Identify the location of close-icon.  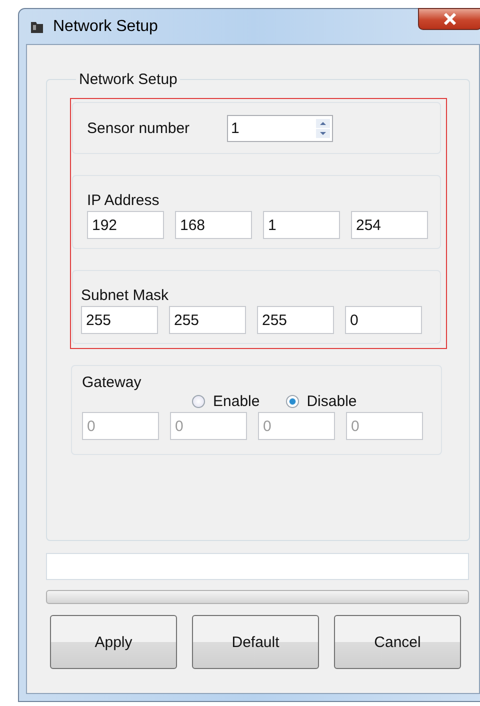
(450, 19).